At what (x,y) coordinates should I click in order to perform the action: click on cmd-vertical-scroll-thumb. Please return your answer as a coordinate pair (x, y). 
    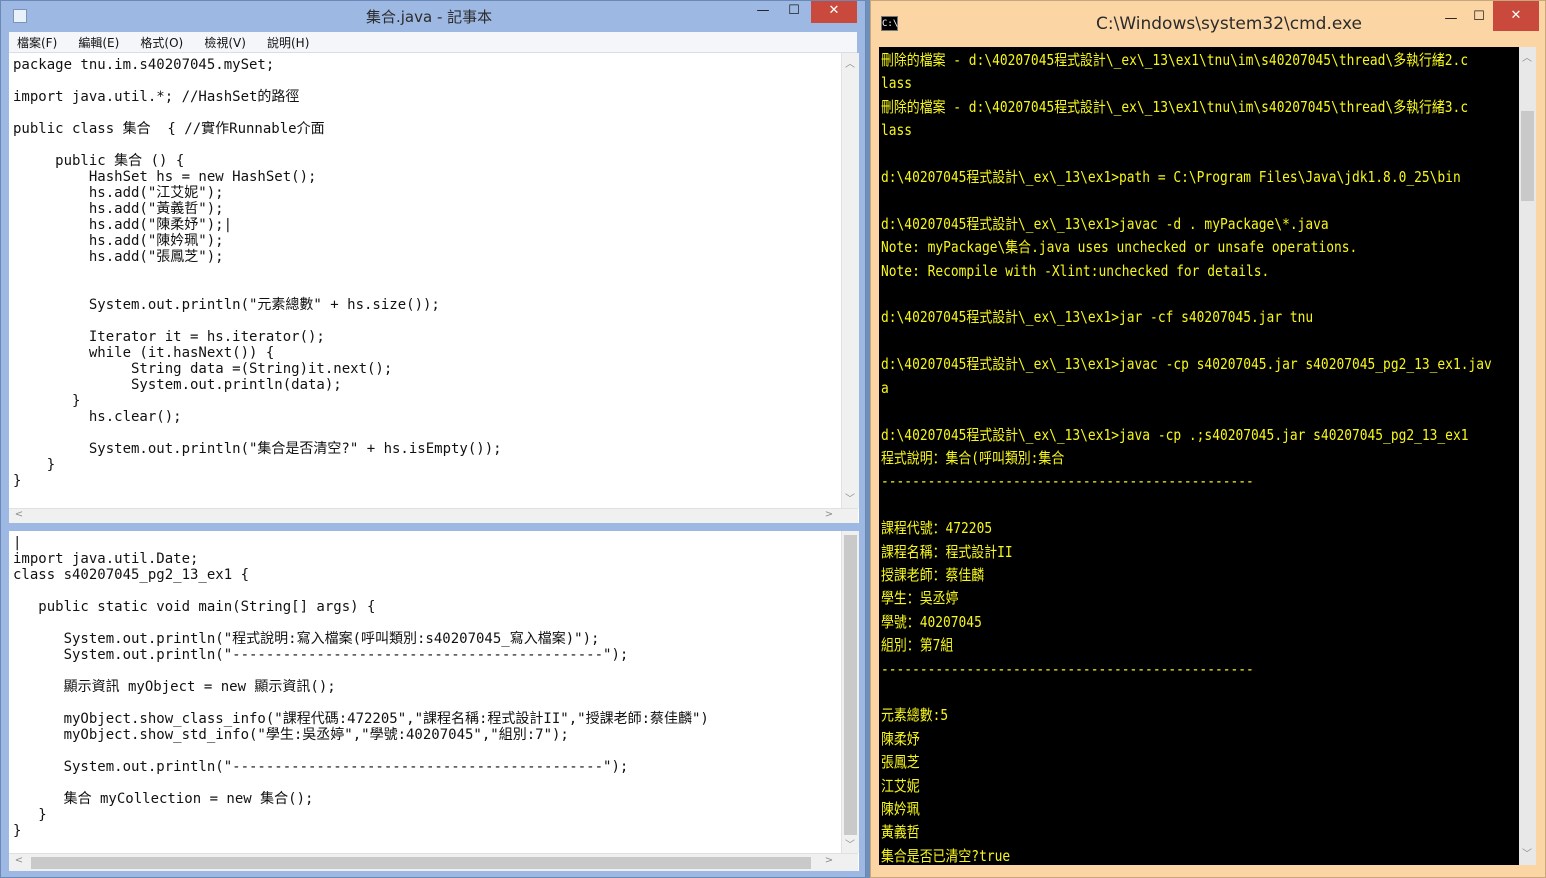
    Looking at the image, I should click on (1527, 156).